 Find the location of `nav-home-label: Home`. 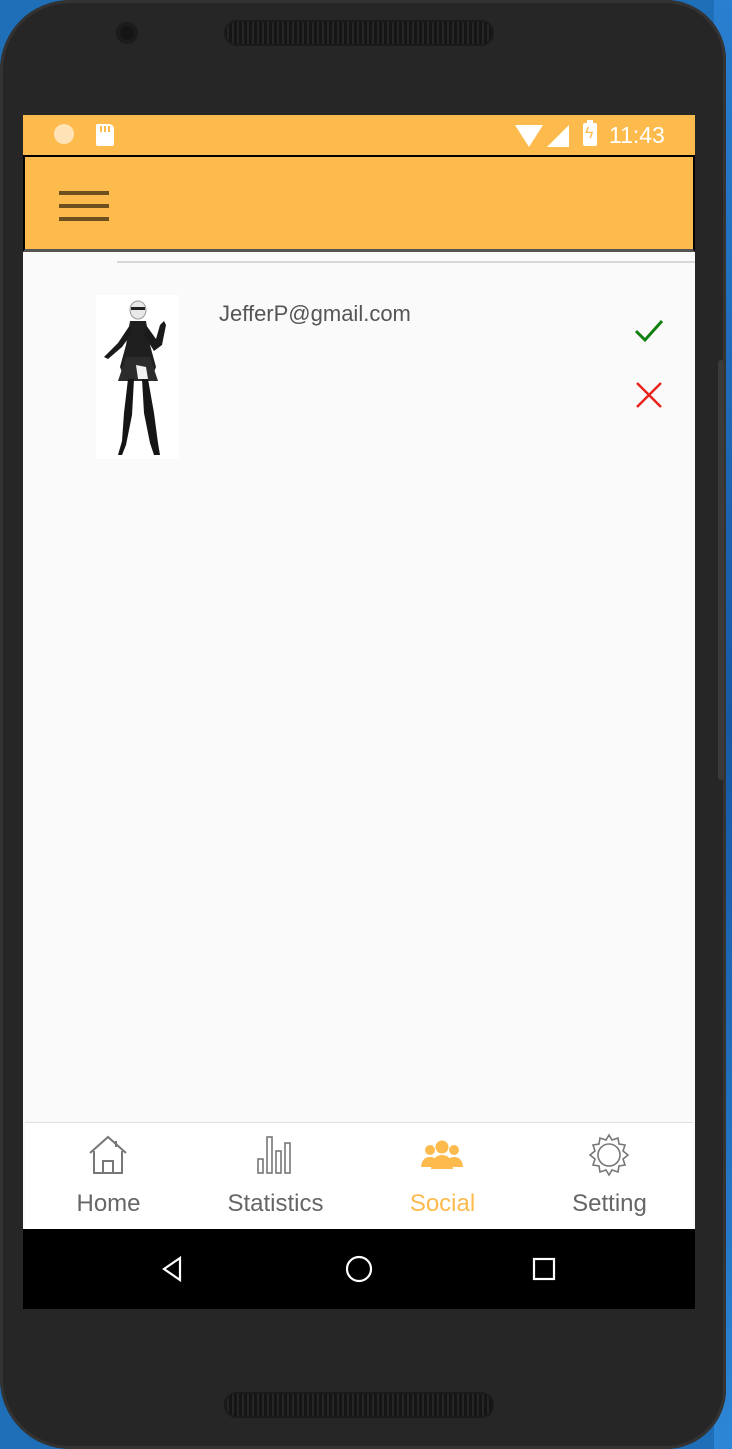

nav-home-label: Home is located at coordinates (108, 1203).